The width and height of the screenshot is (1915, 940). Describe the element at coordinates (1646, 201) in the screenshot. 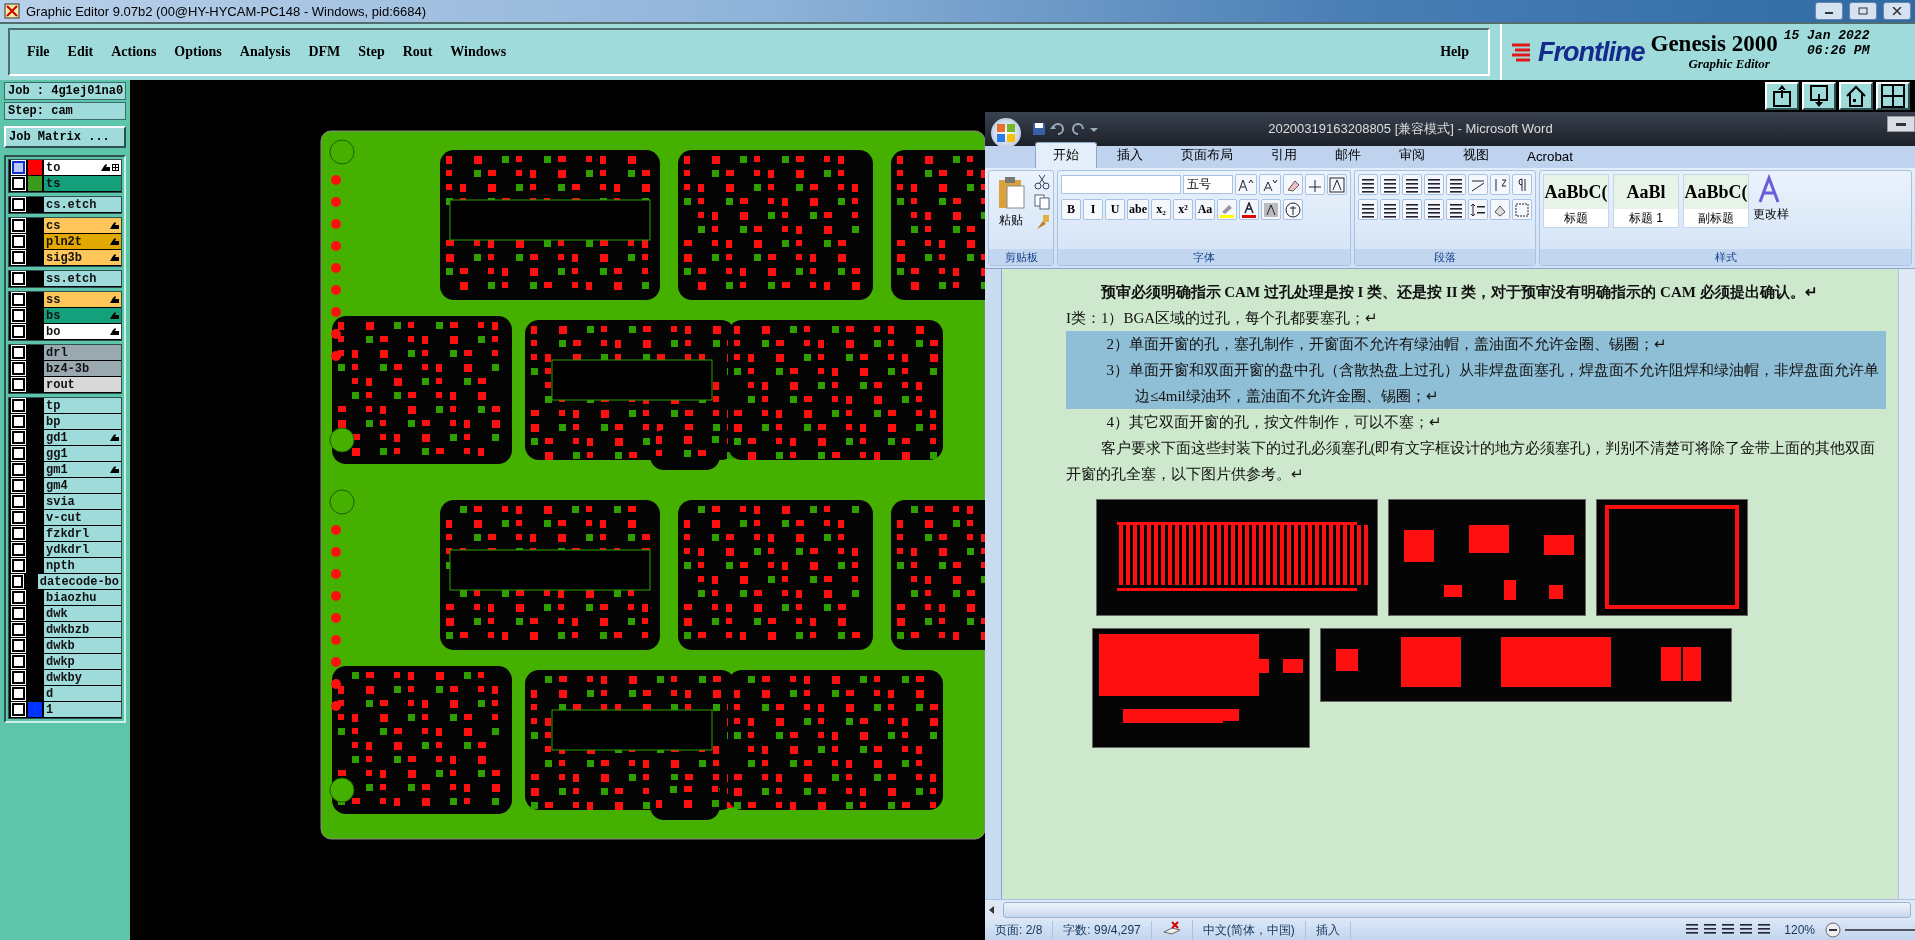

I see `style-option: AaBl 标题 1` at that location.